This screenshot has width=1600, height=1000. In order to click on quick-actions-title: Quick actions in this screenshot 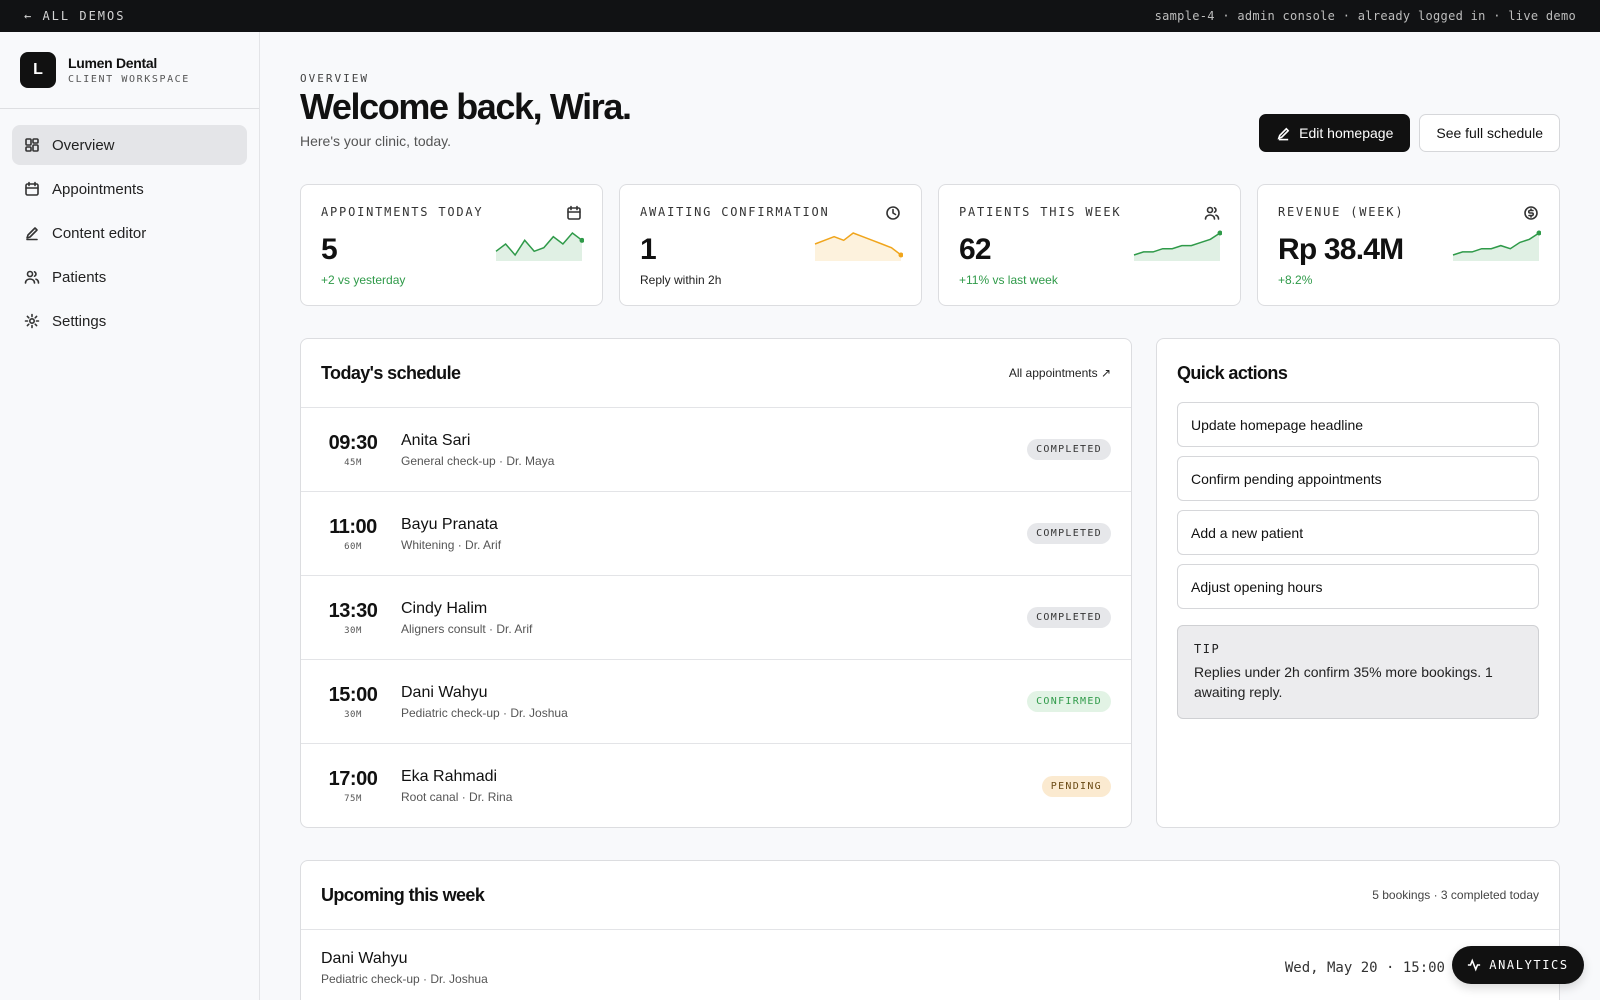, I will do `click(1232, 373)`.